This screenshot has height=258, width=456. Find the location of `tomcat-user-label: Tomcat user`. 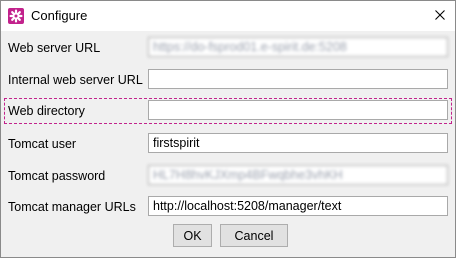

tomcat-user-label: Tomcat user is located at coordinates (42, 144).